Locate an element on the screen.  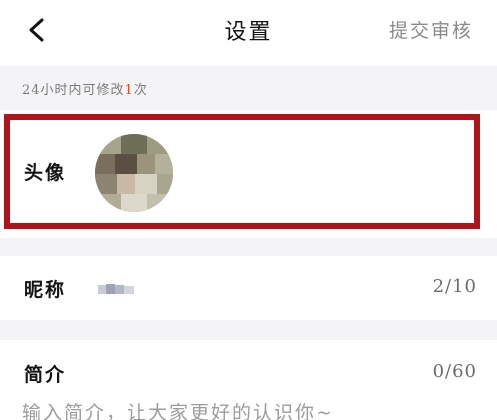
nickname-label: 昵称 is located at coordinates (45, 290).